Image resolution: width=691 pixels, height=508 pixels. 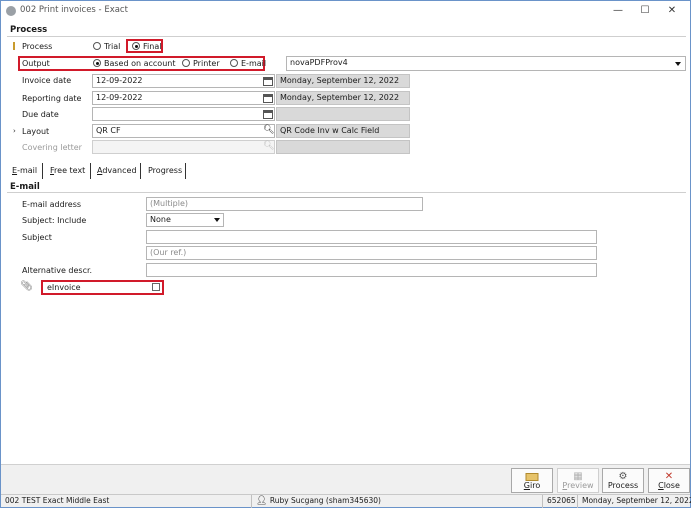 What do you see at coordinates (183, 98) in the screenshot?
I see `reporting-date-input: 12-09-2022` at bounding box center [183, 98].